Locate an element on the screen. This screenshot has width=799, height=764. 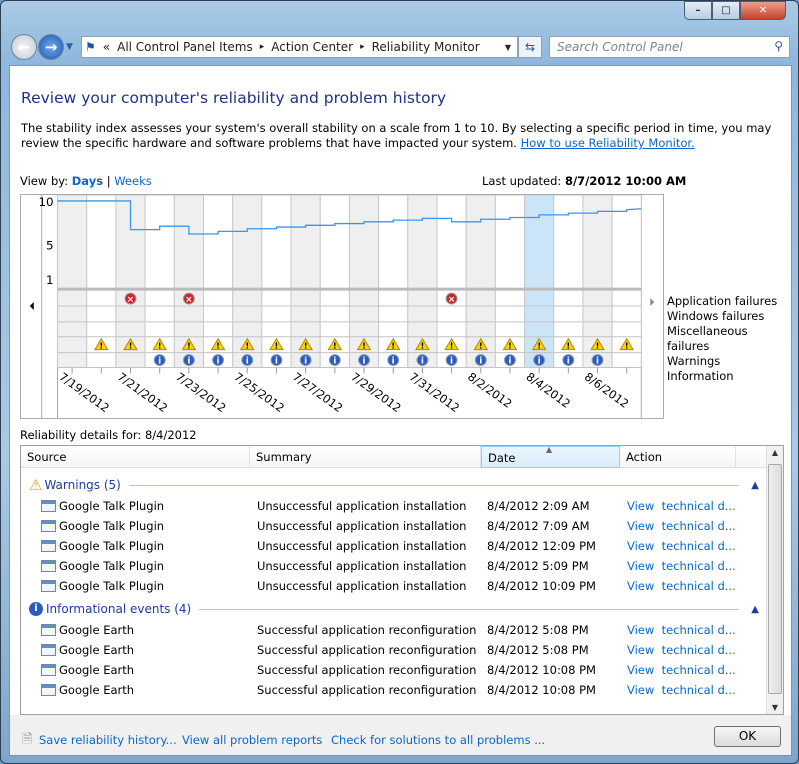
group-header: i Informational events (4) ▲ is located at coordinates (394, 609).